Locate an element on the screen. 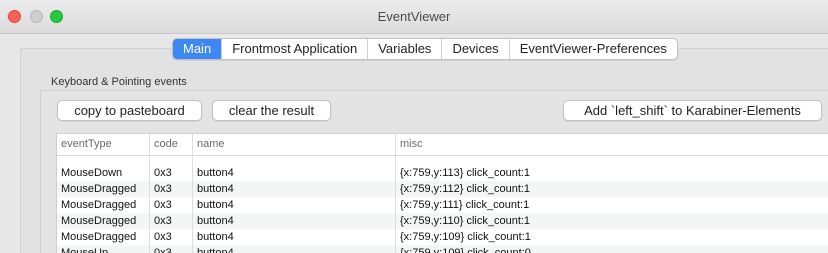 This screenshot has width=828, height=253. tab-main: Main is located at coordinates (197, 49).